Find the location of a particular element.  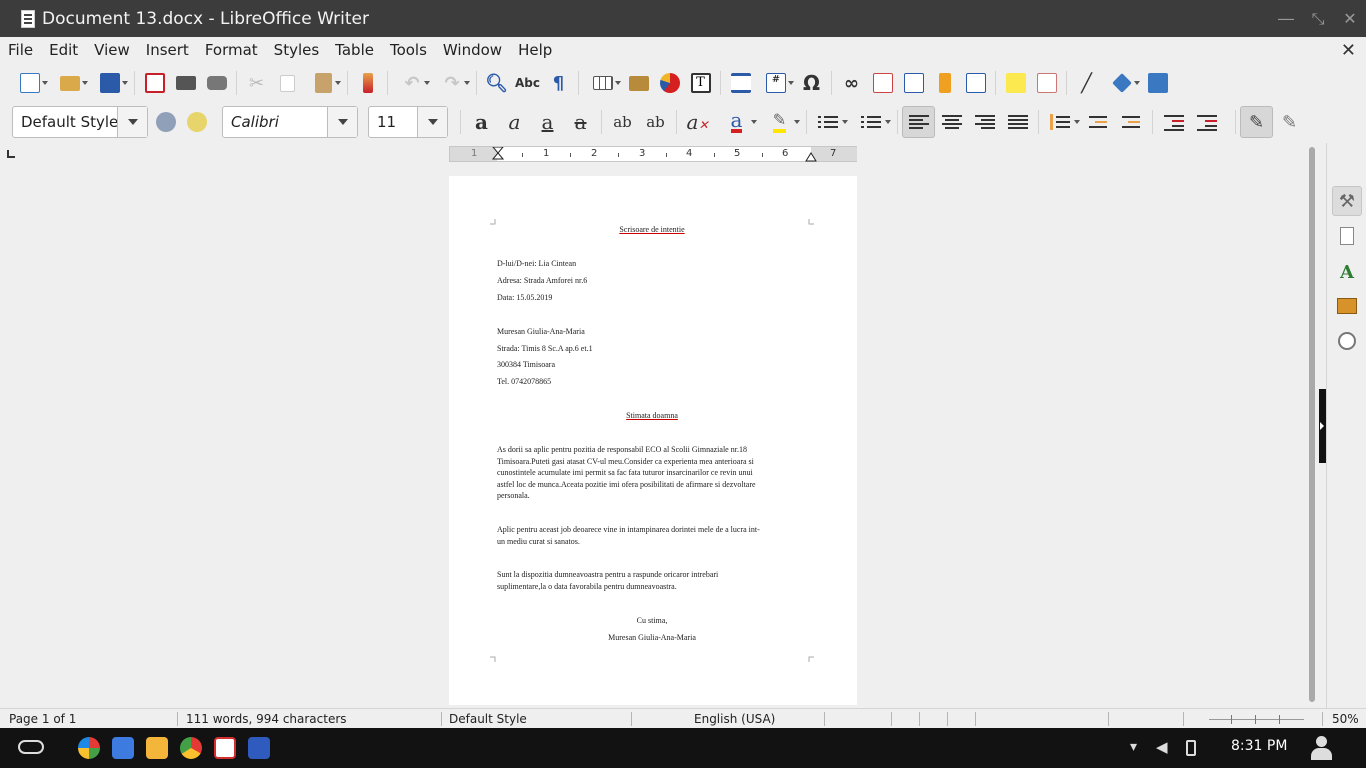

writer-taskbar-icon is located at coordinates (259, 748).